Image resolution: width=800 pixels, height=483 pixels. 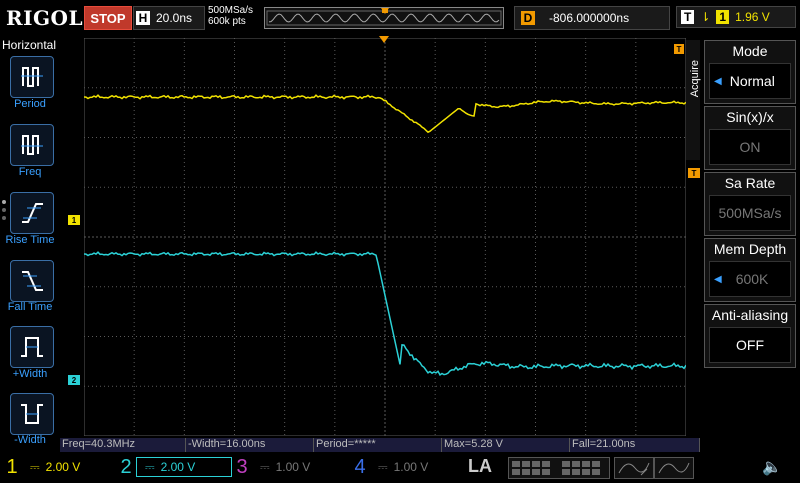 I want to click on channel-1-tab: 1 ⎓ 2.00 V, so click(x=57, y=467).